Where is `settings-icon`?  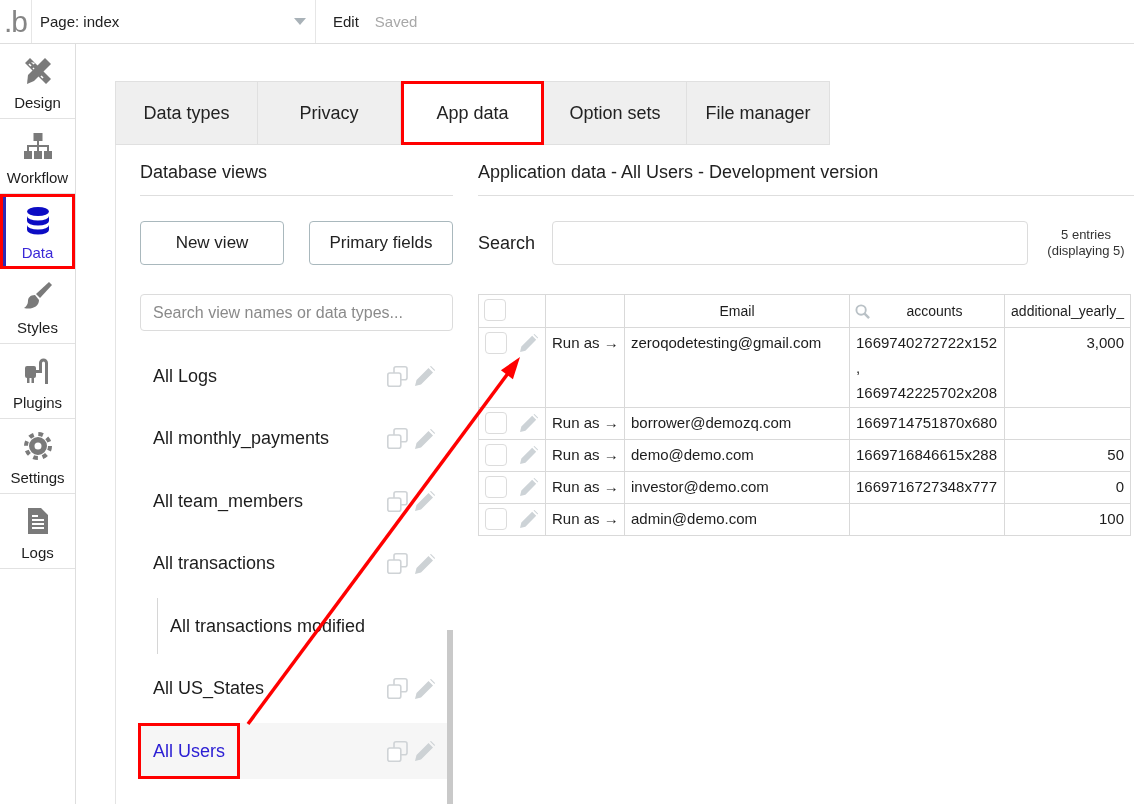 settings-icon is located at coordinates (37, 446).